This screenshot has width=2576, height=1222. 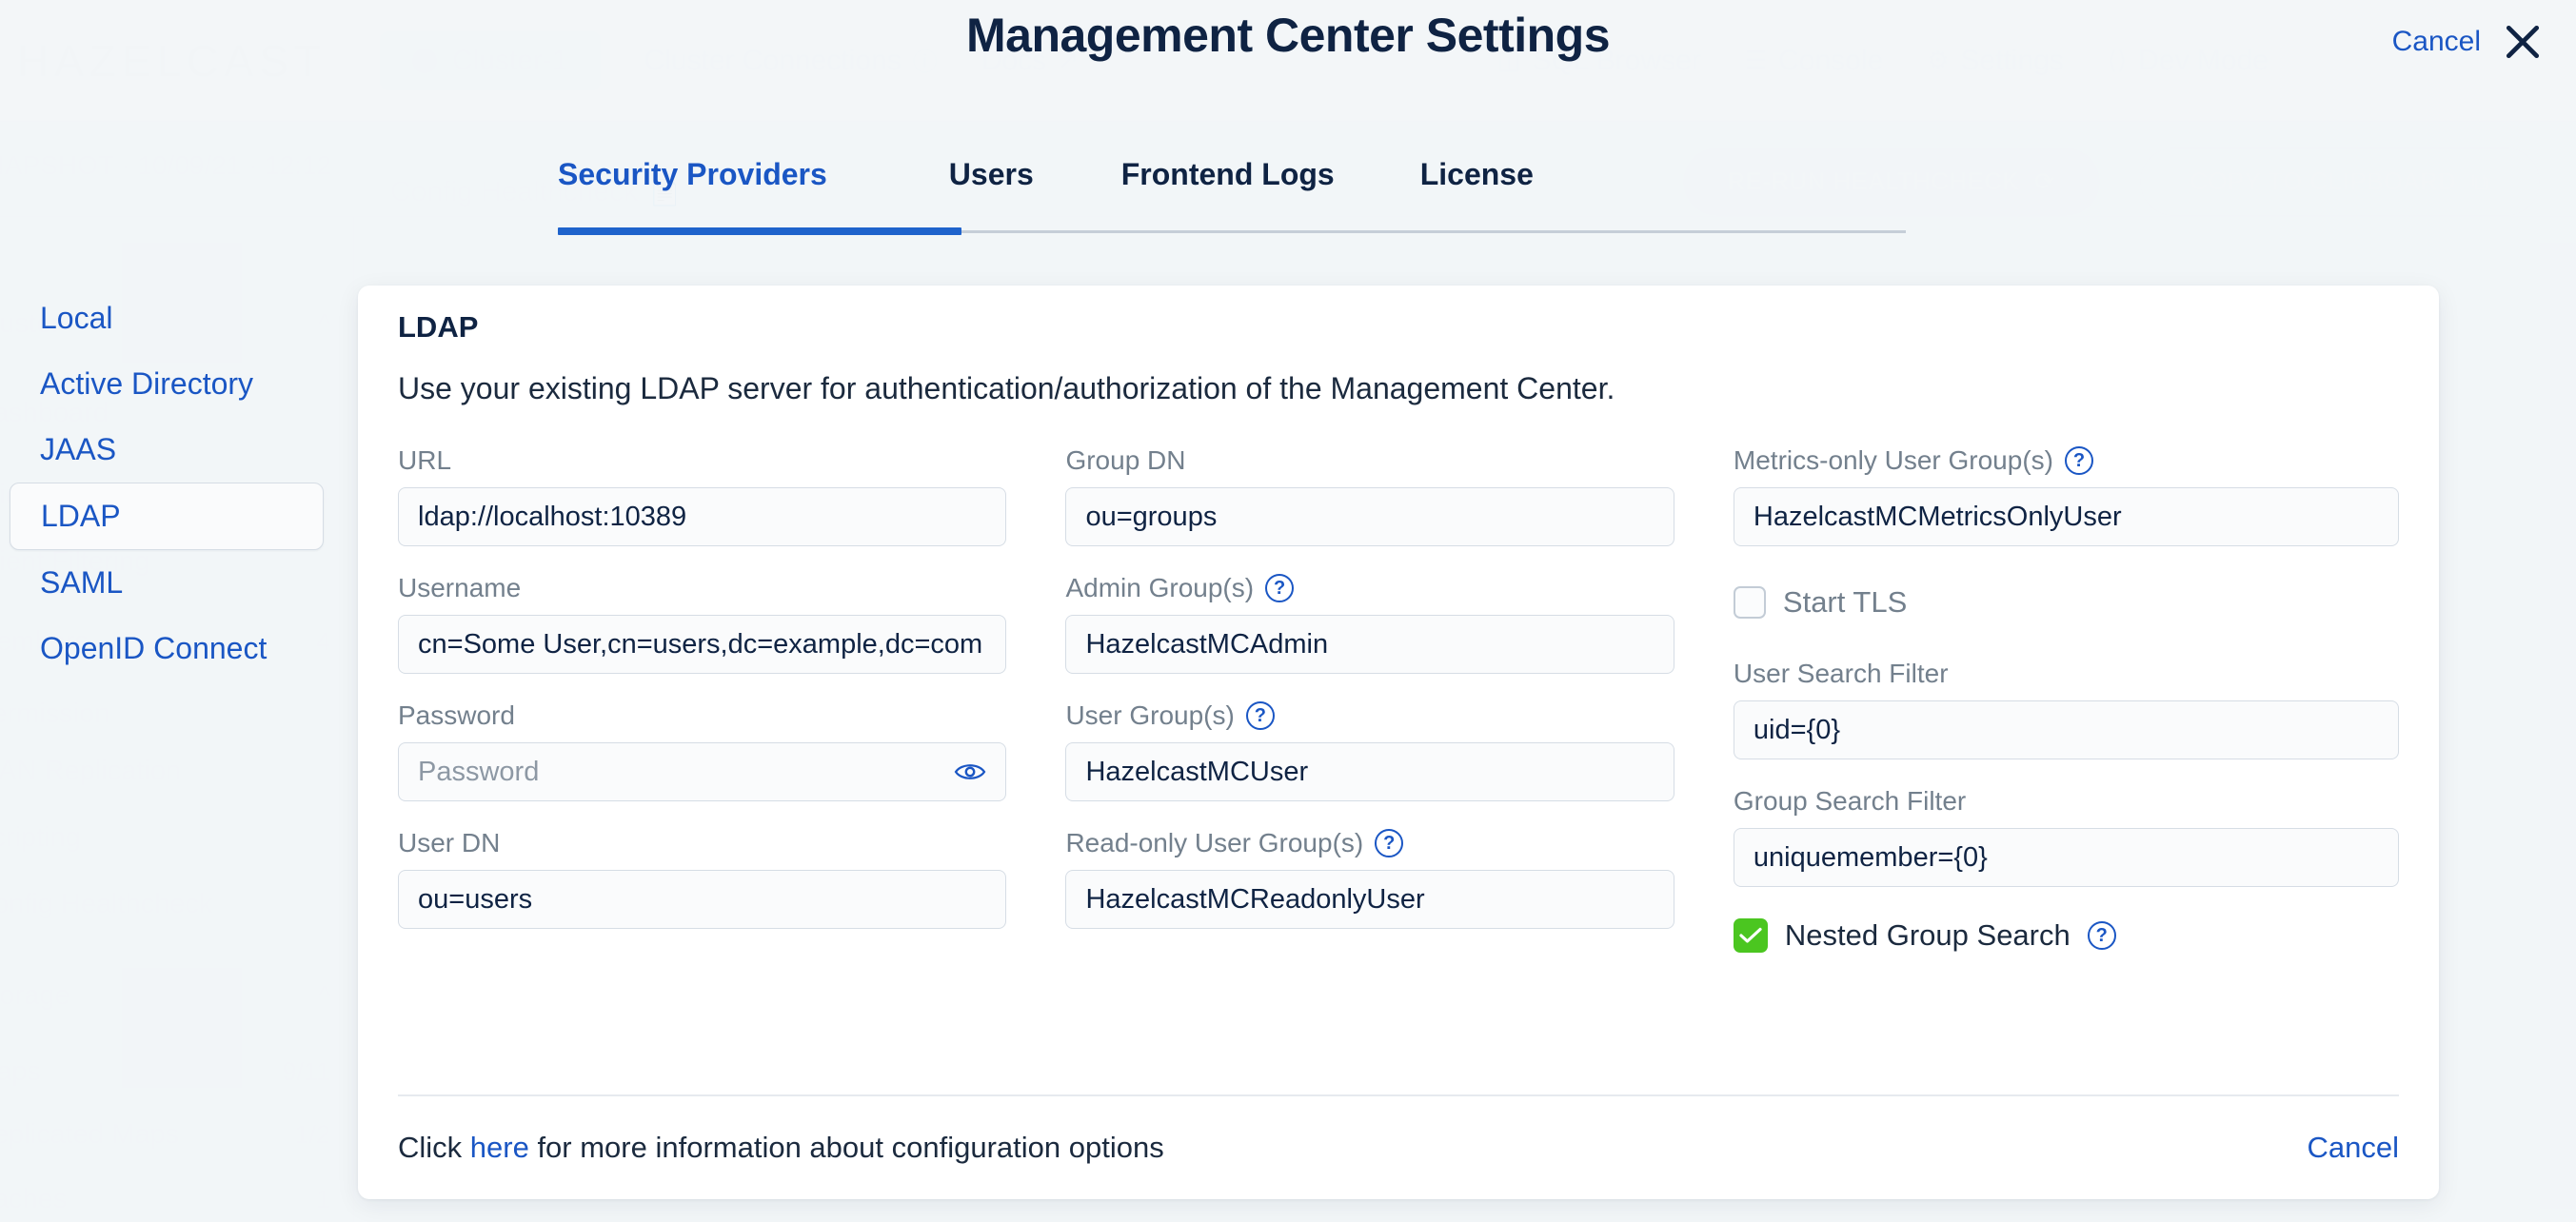 I want to click on modal-header-actions: Cancel, so click(x=2468, y=42).